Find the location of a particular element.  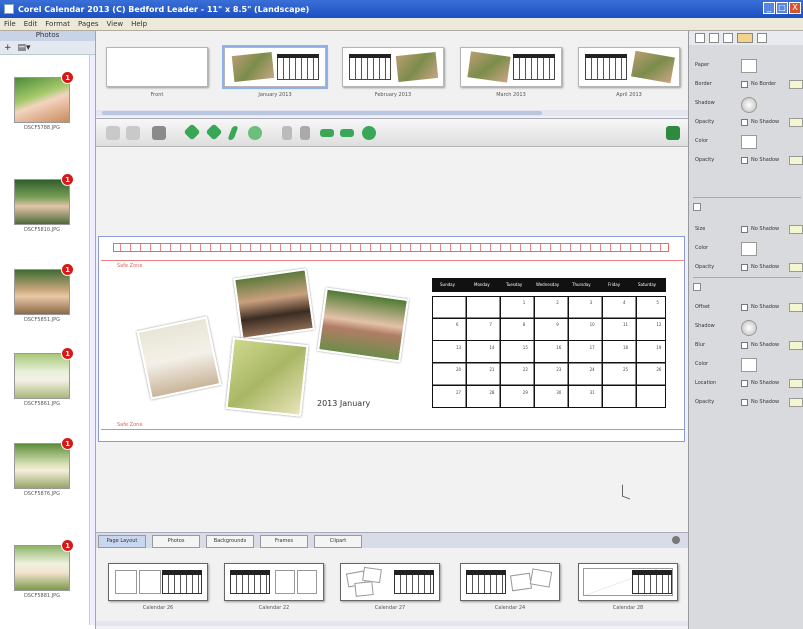

undo-icon is located at coordinates (113, 133).